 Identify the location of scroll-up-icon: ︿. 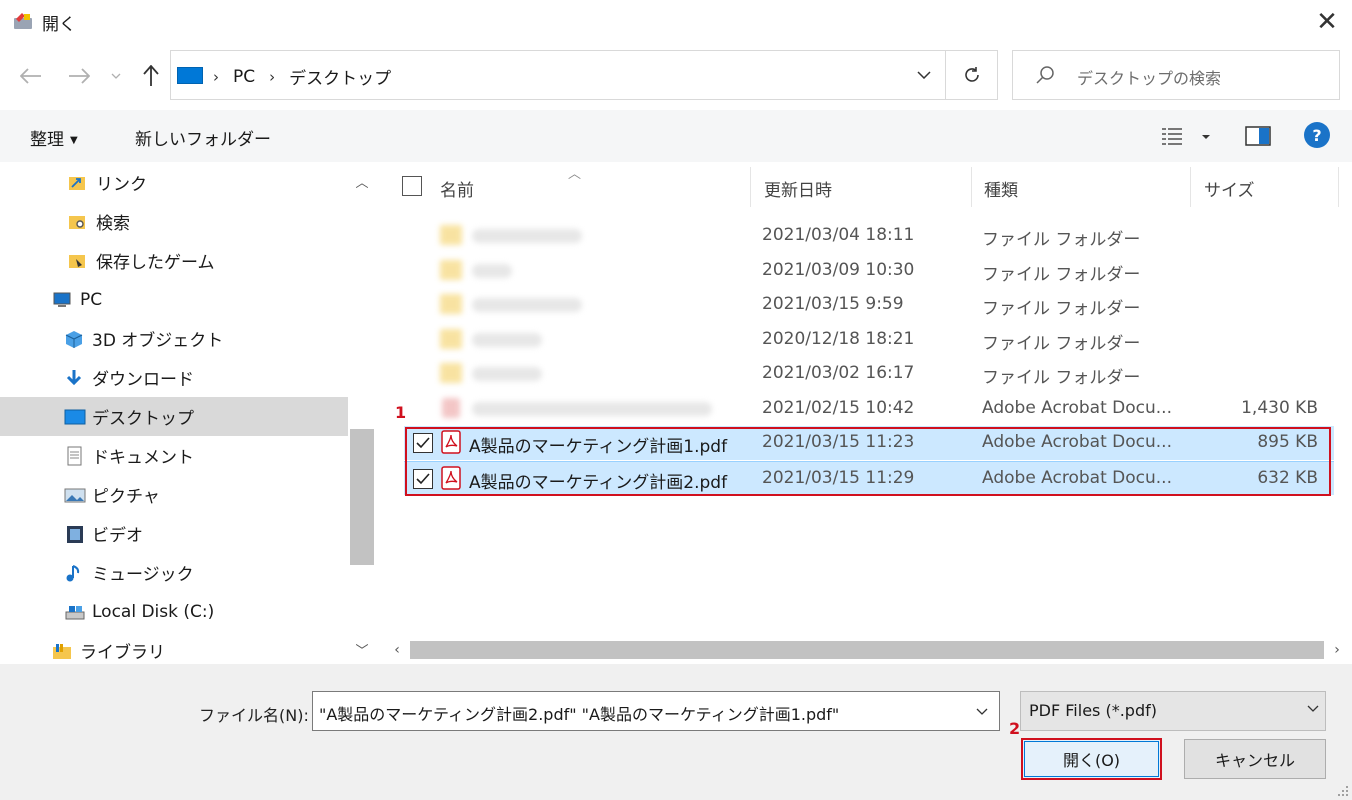
(362, 181).